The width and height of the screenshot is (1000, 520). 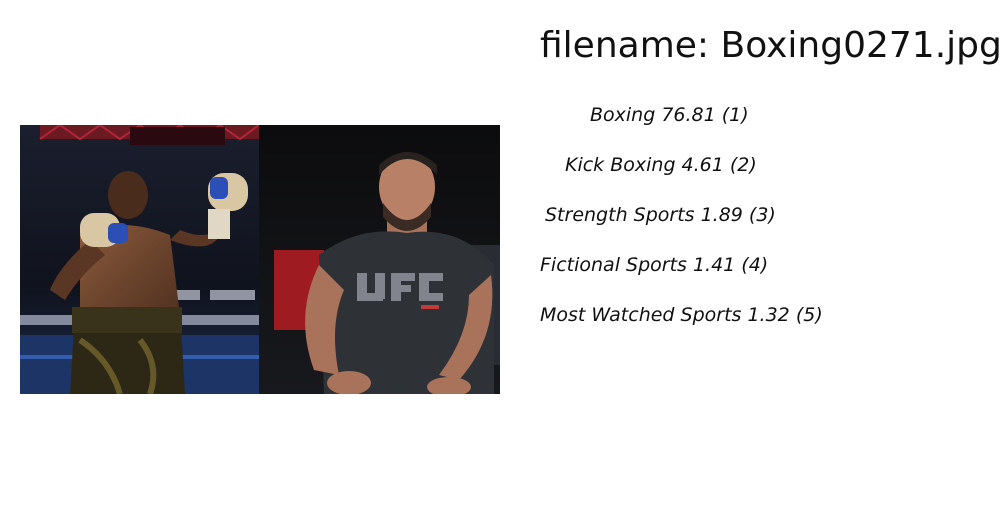 I want to click on prediction-5: Most Watched Sports 1.32 (5), so click(x=681, y=315).